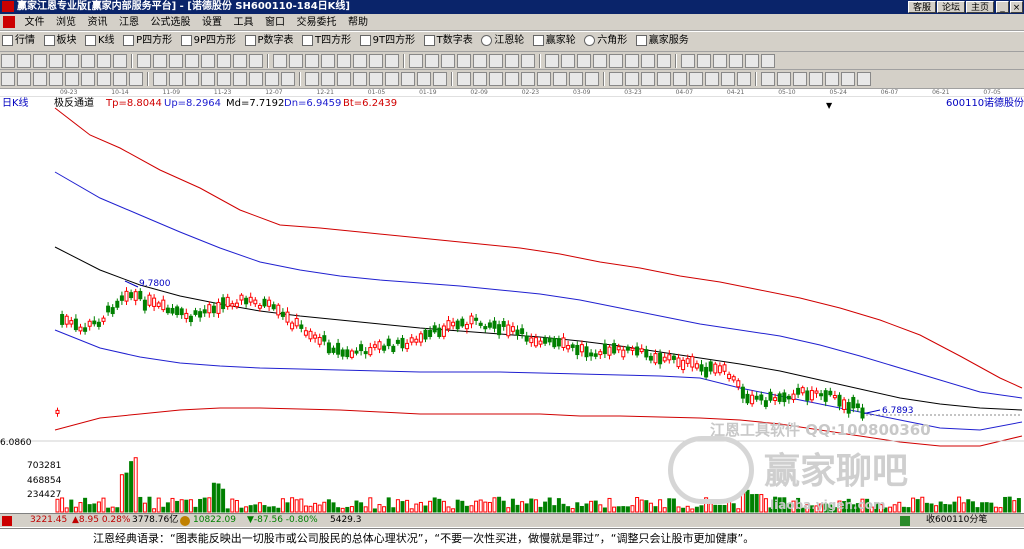  Describe the element at coordinates (1002, 7) in the screenshot. I see `minimize-icon: _` at that location.